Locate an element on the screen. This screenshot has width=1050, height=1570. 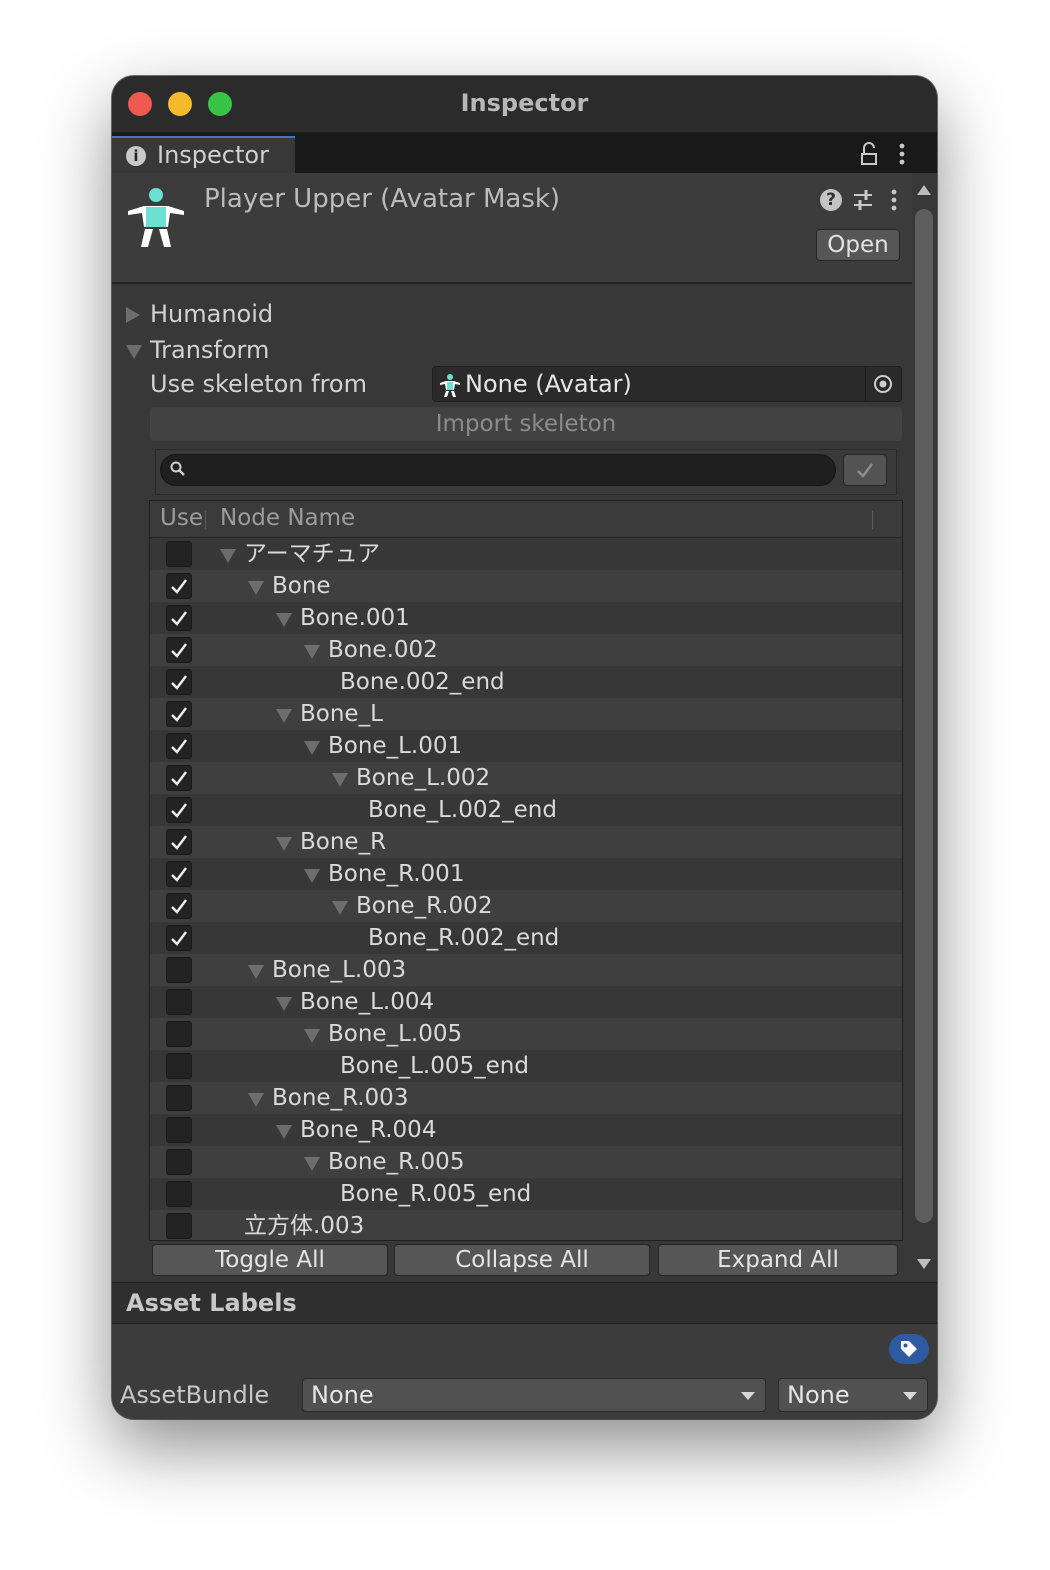
tree-row: Bone_L.005 is located at coordinates (526, 1034).